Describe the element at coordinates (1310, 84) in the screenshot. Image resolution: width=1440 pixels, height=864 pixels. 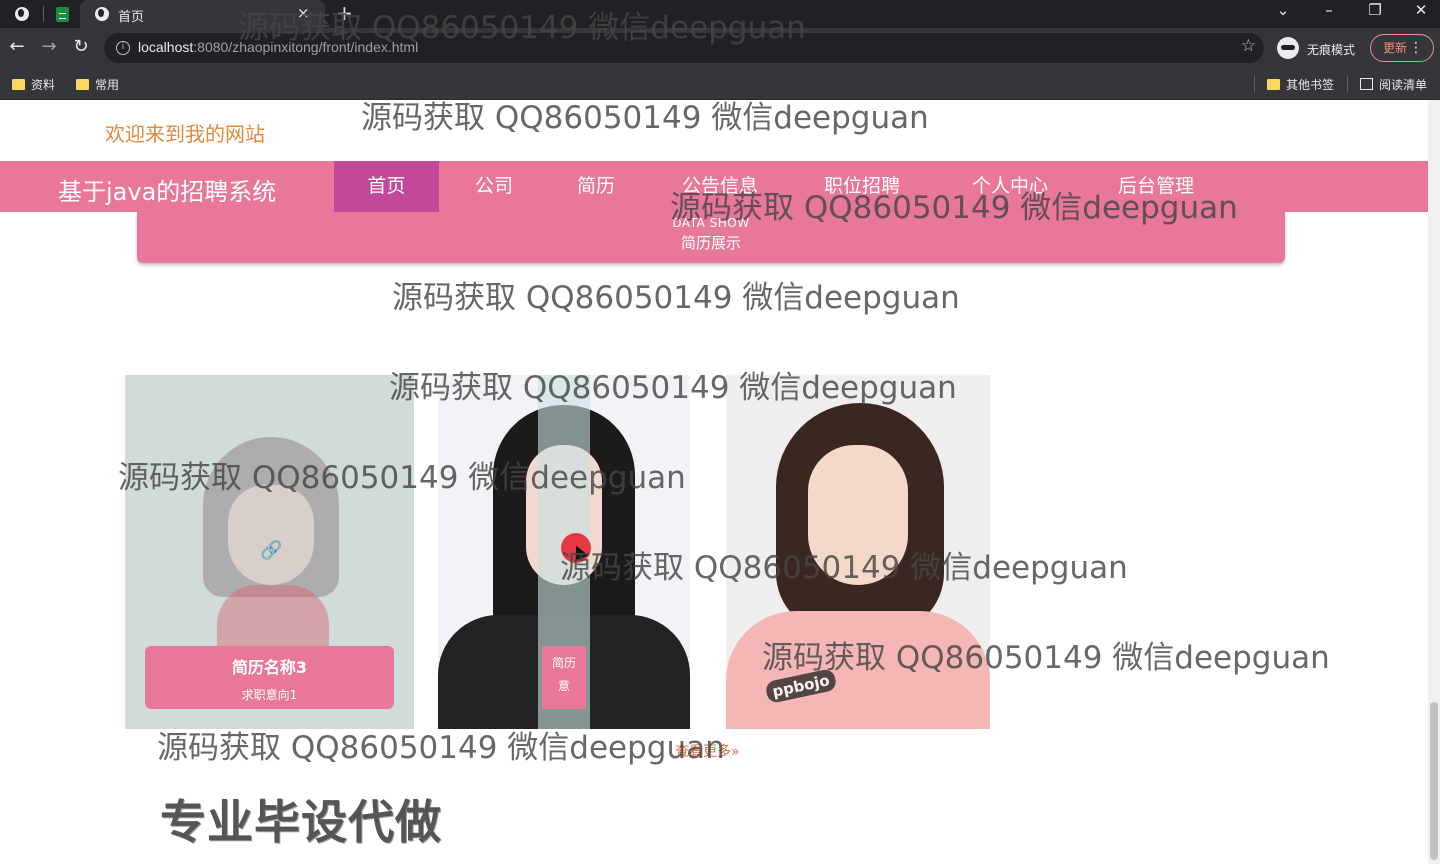
I see `other-bookmarks-label: 其他书签` at that location.